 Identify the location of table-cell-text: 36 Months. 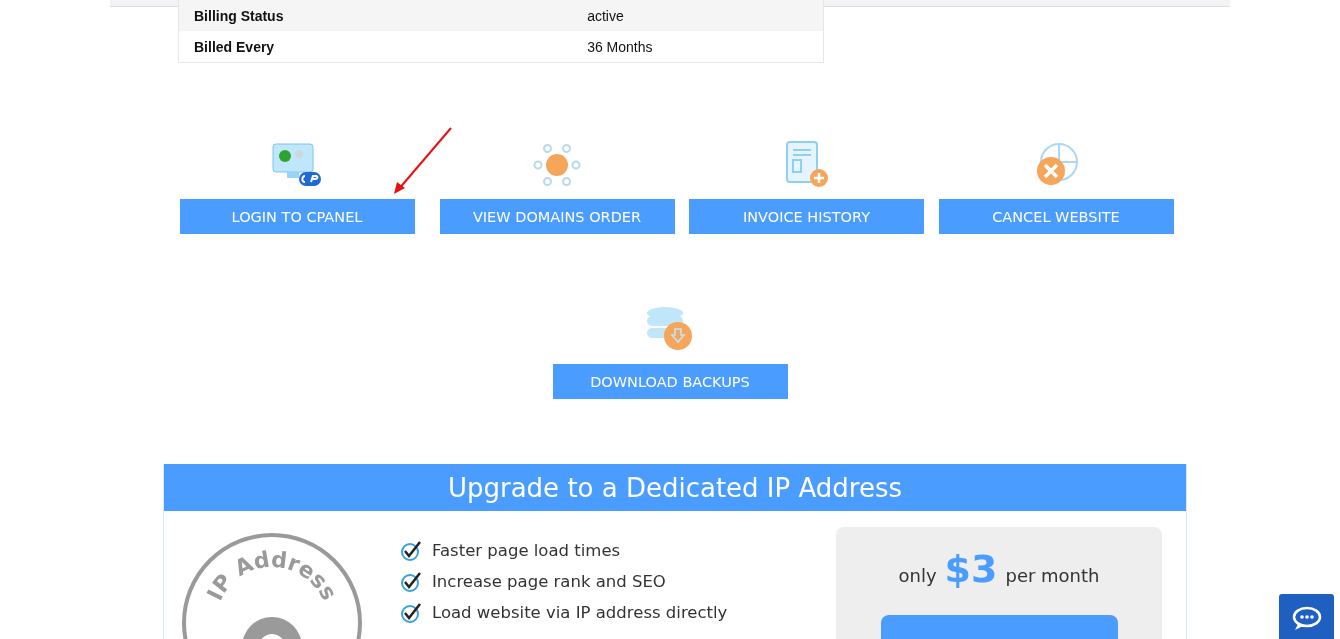
(620, 46).